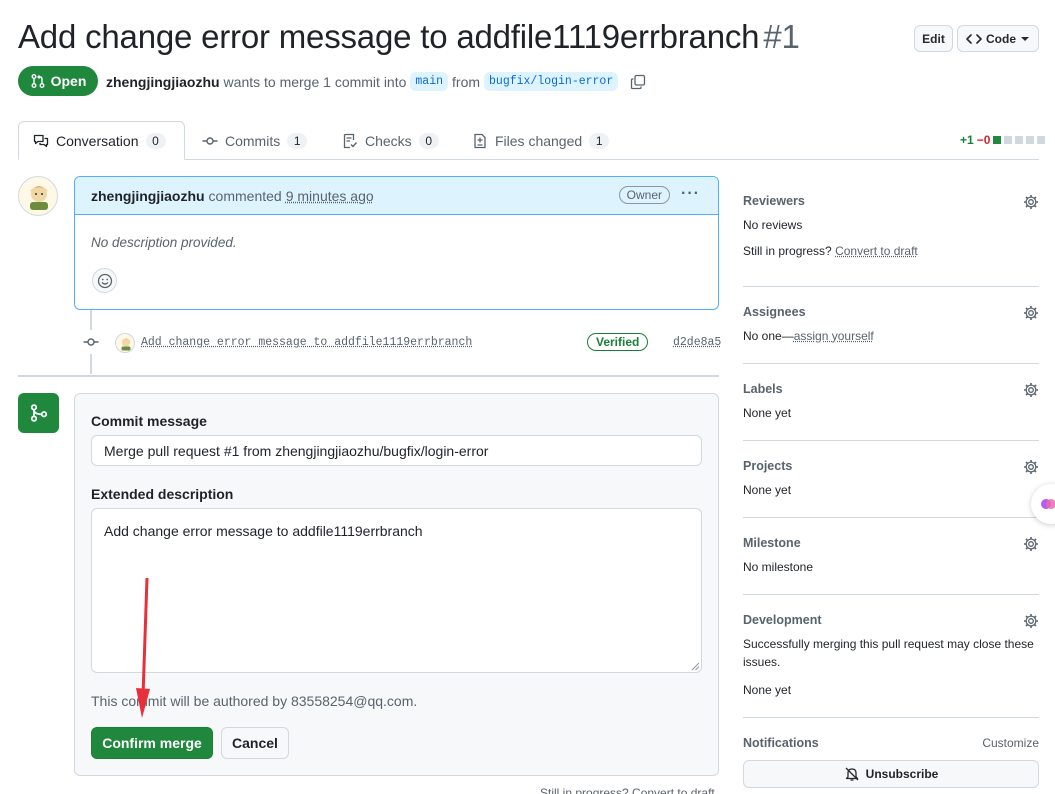 This screenshot has height=794, width=1055. I want to click on tab-conversation: Conversation 0, so click(101, 140).